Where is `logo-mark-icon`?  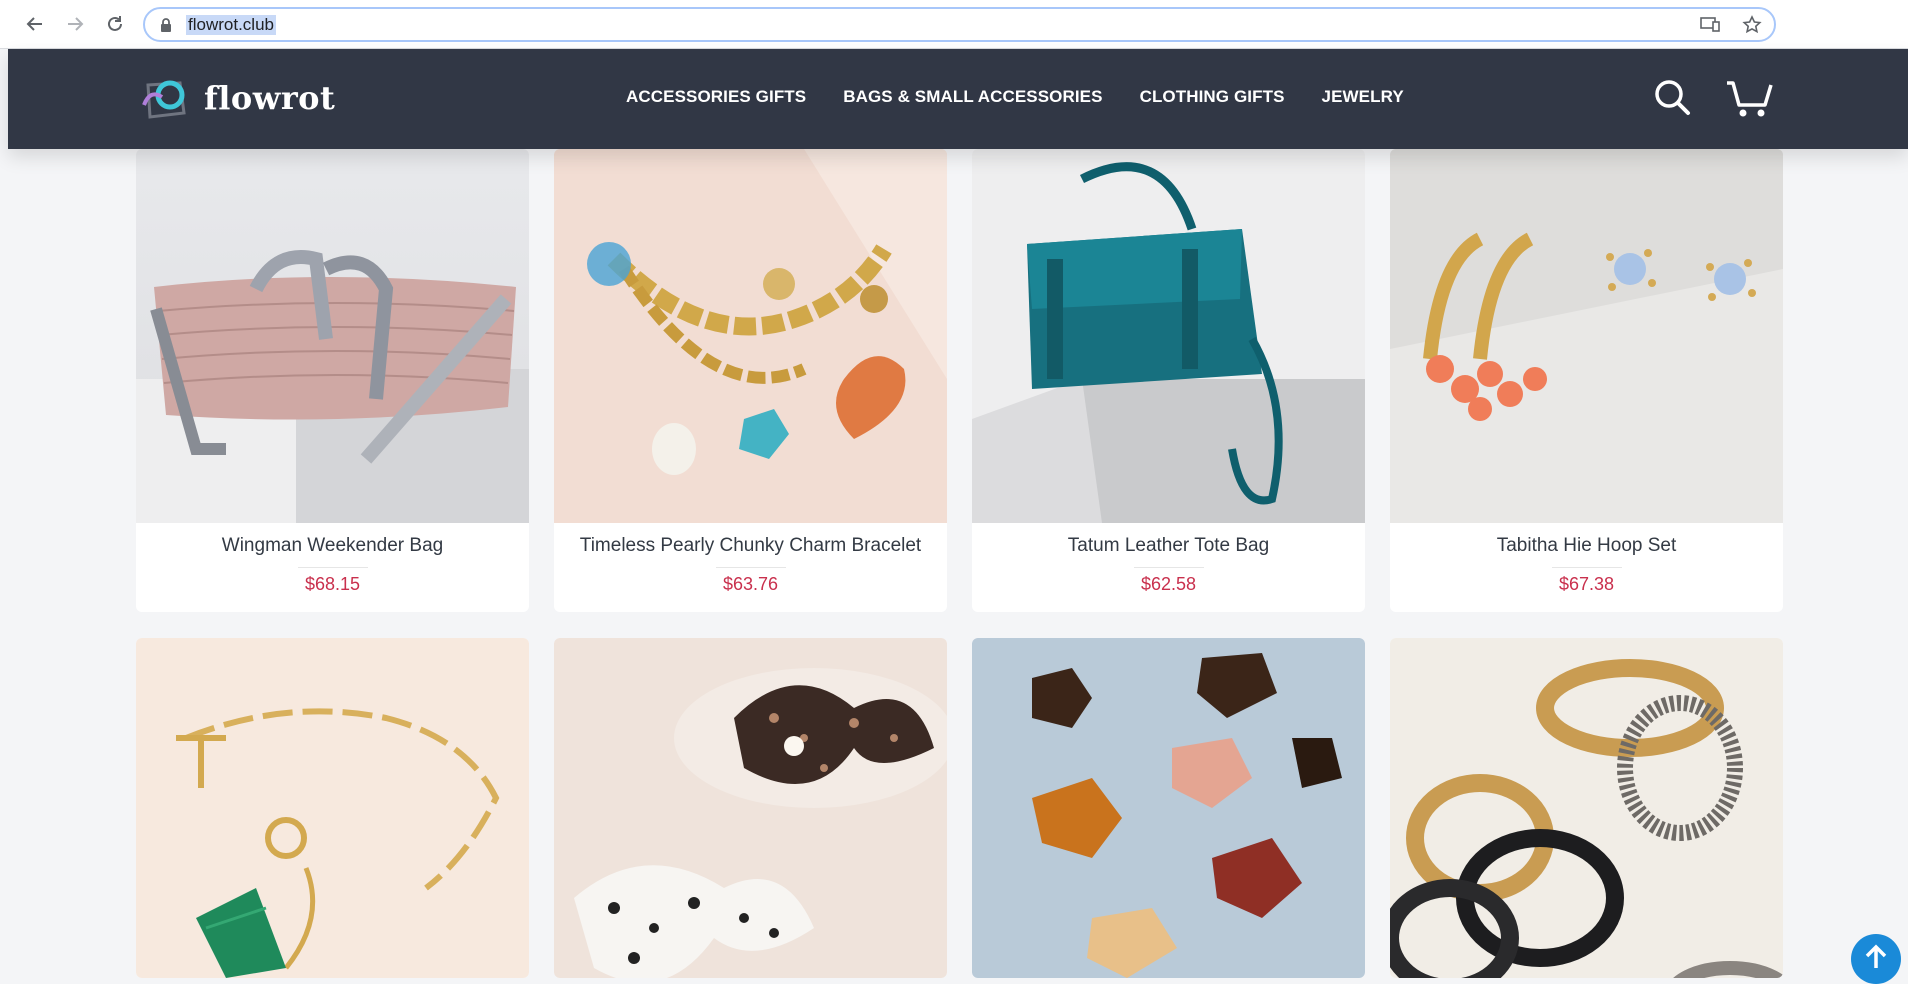 logo-mark-icon is located at coordinates (164, 99).